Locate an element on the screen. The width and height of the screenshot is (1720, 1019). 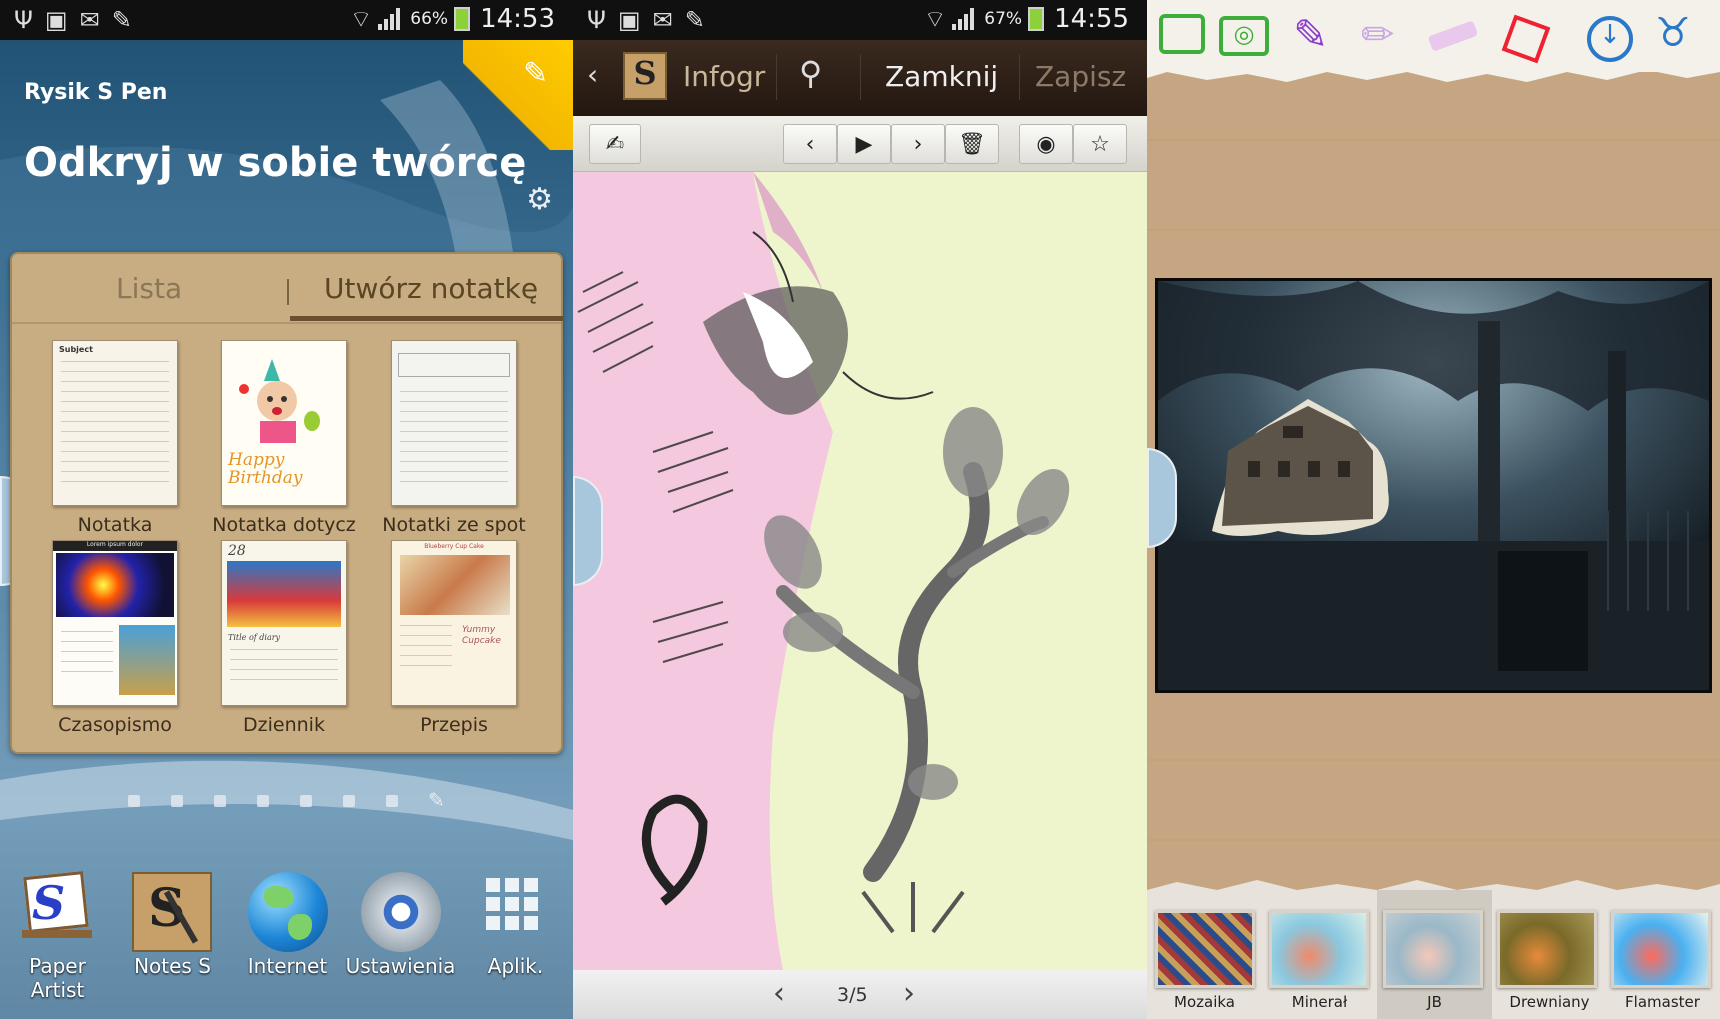
usb-icon: Ψ is located at coordinates (596, 20).